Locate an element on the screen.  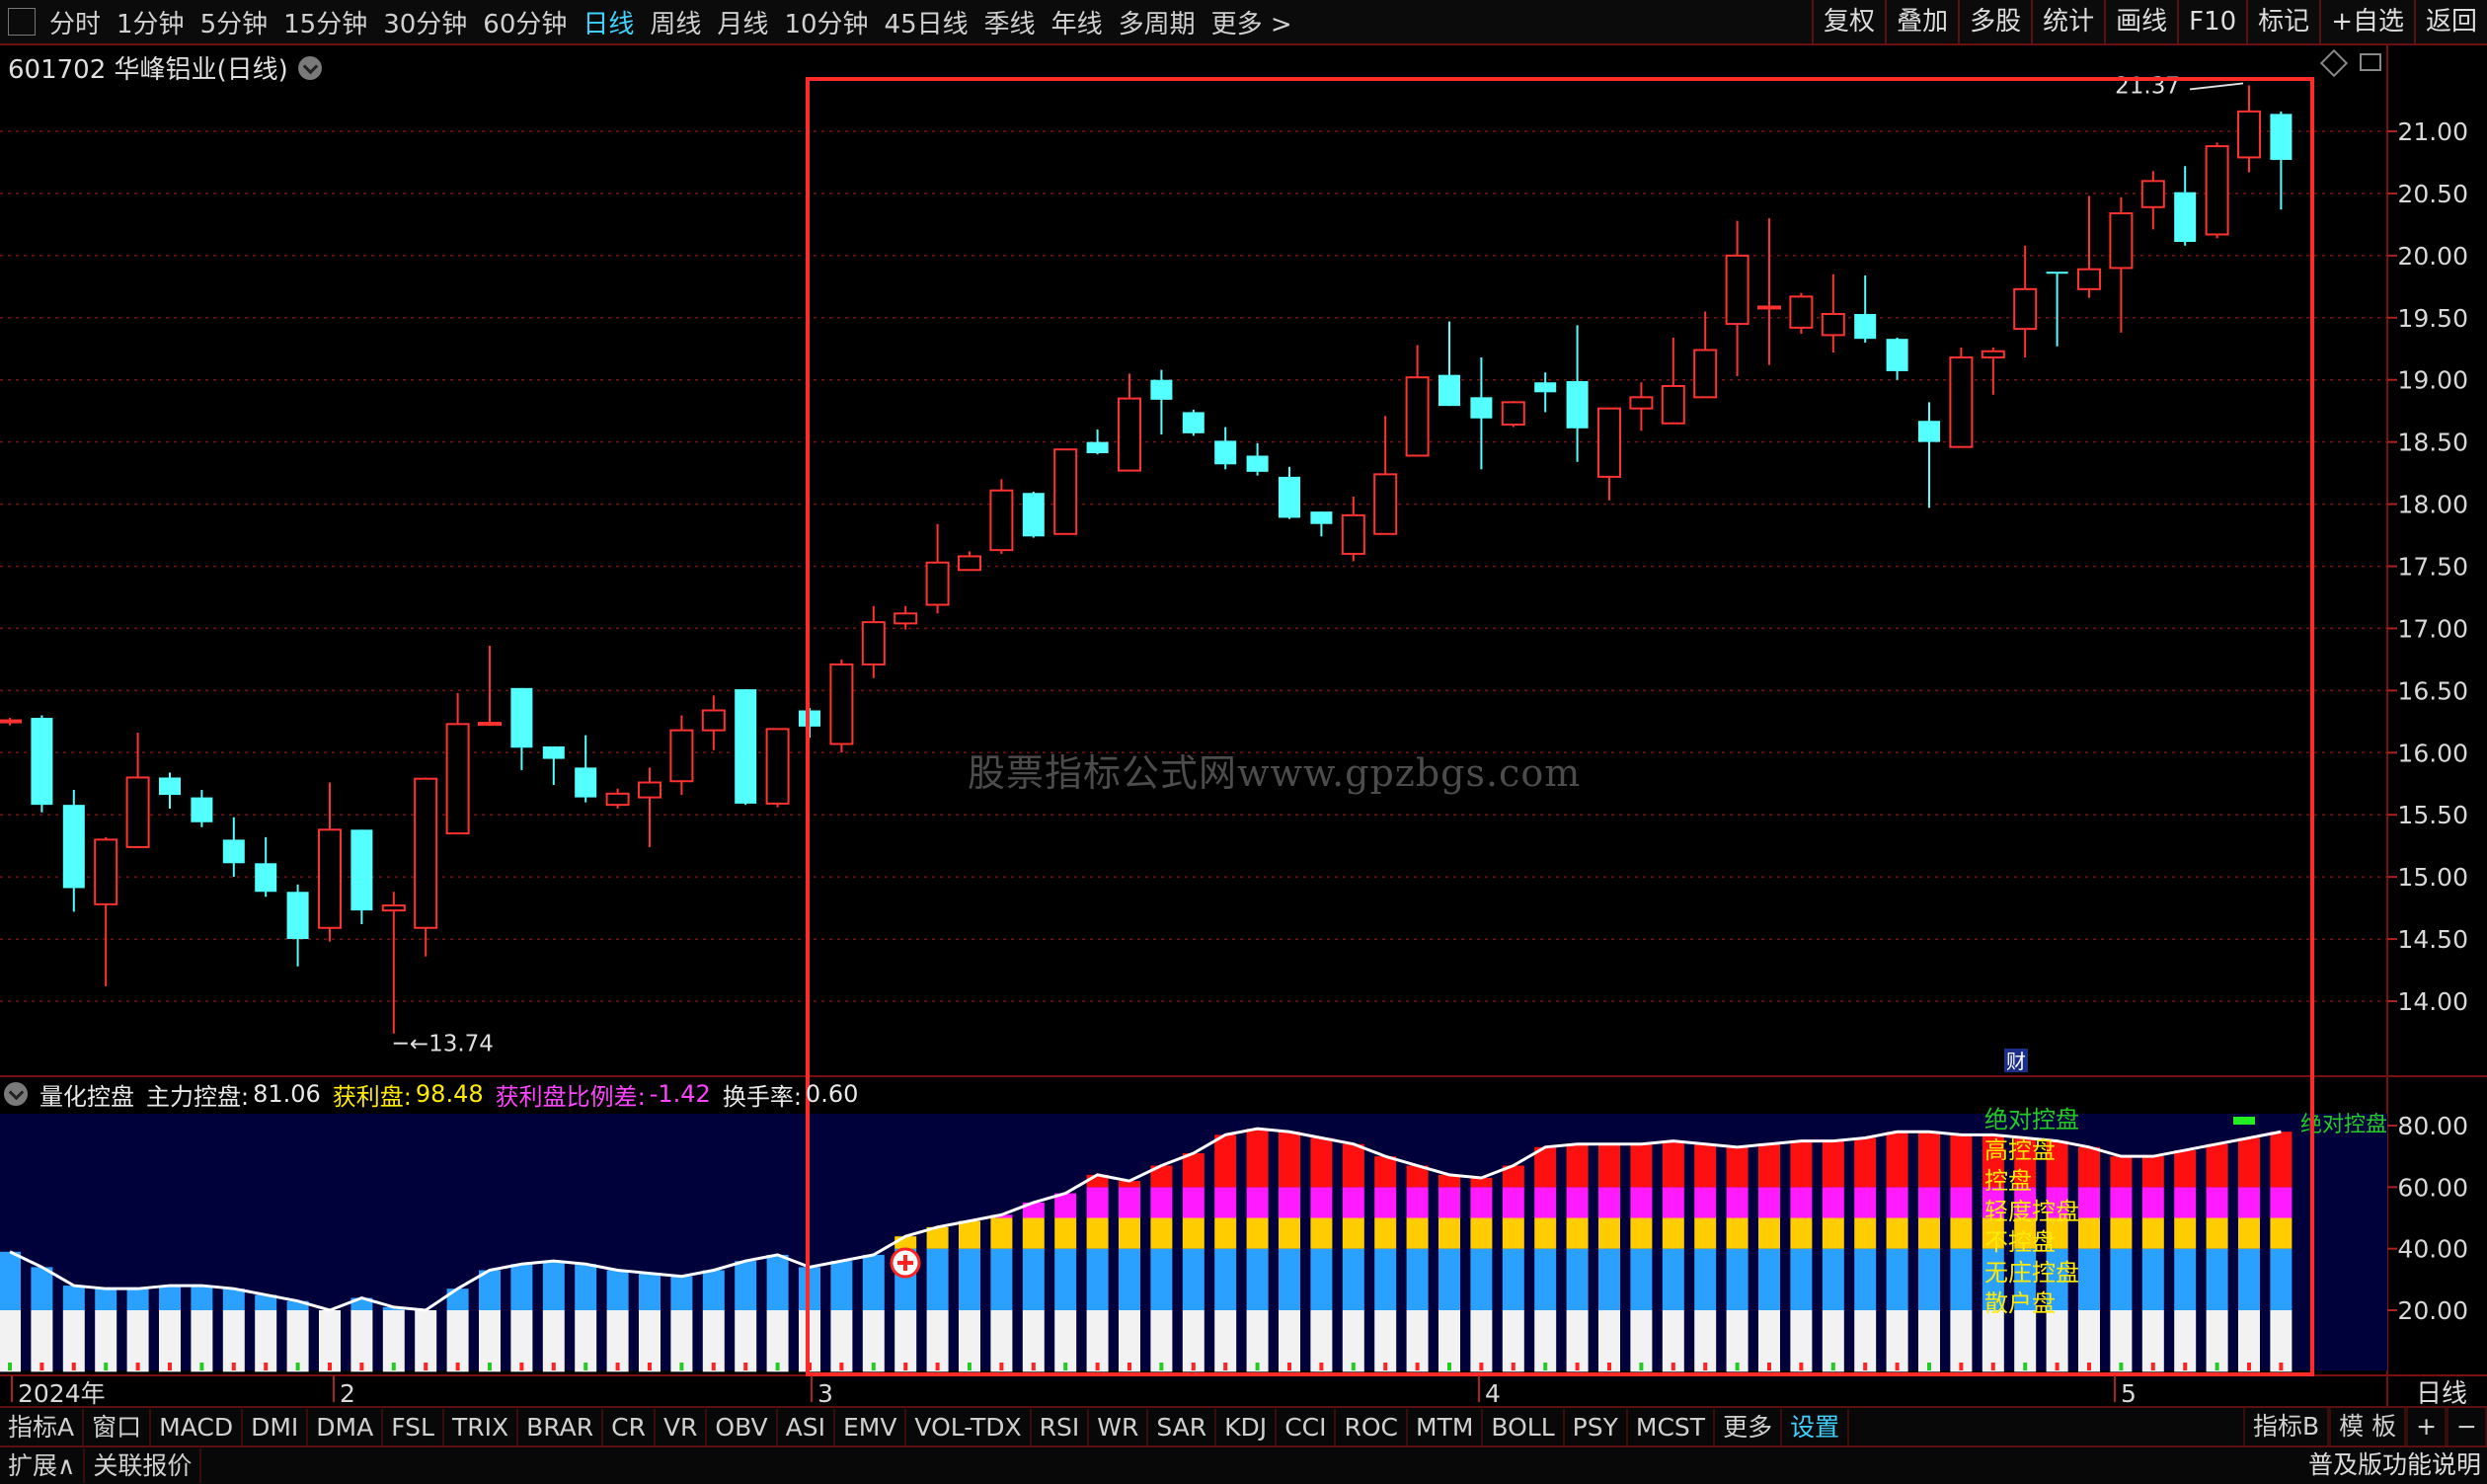
indicator-tab-4: DMA is located at coordinates (346, 1428).